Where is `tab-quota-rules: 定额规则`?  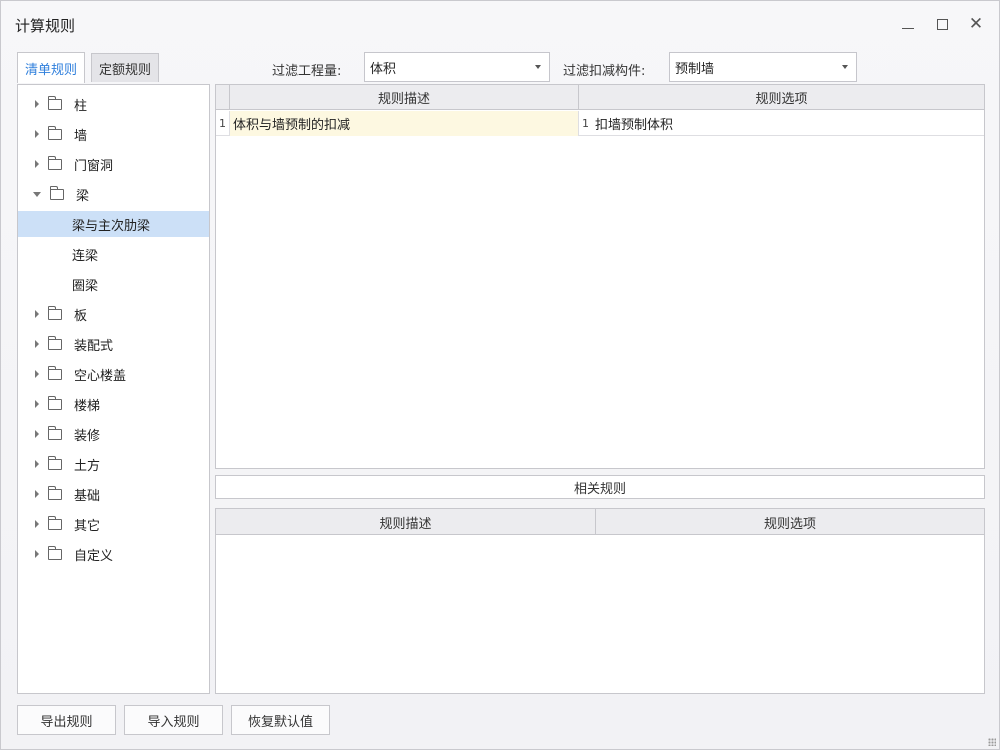
tab-quota-rules: 定额规则 is located at coordinates (125, 67).